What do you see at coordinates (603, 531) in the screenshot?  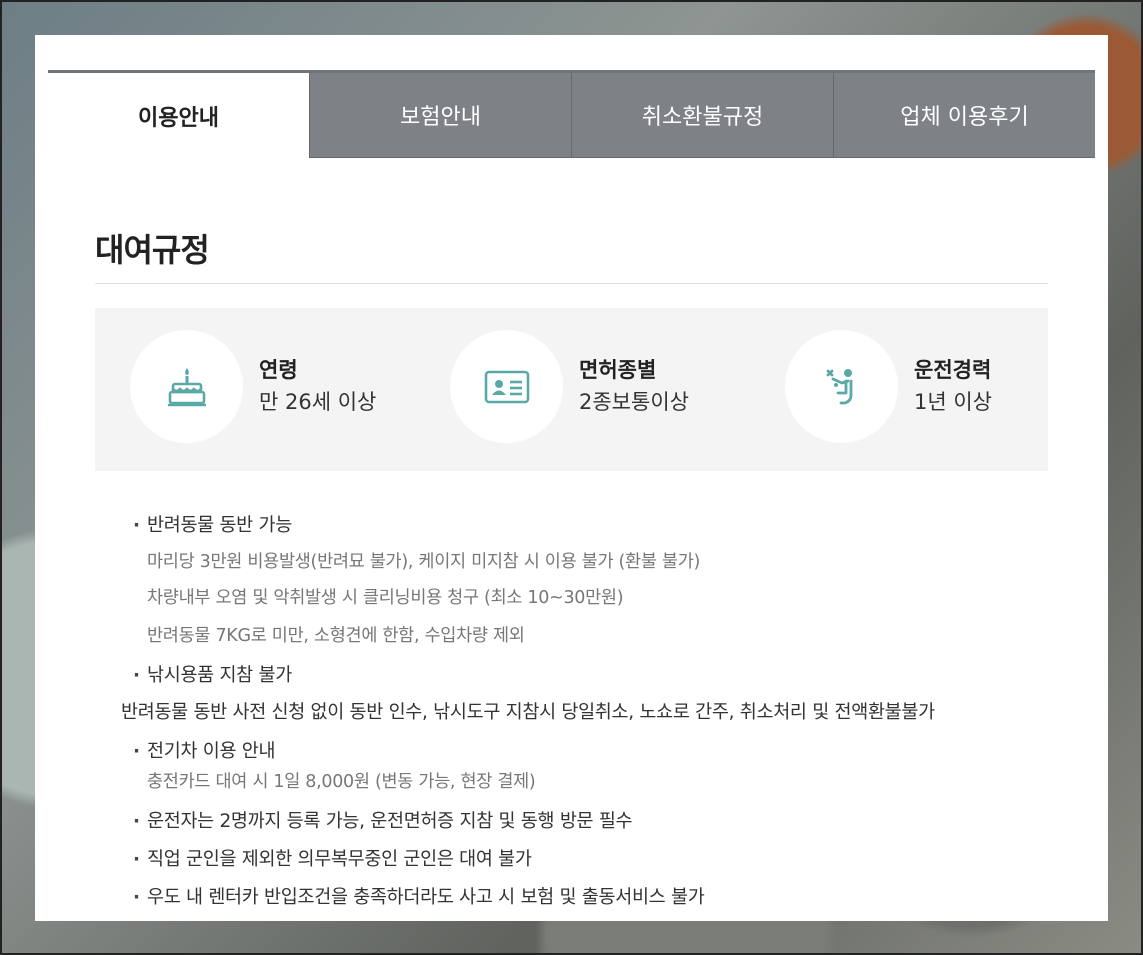 I see `note-pet-allowed: 반려동물 동반 가능` at bounding box center [603, 531].